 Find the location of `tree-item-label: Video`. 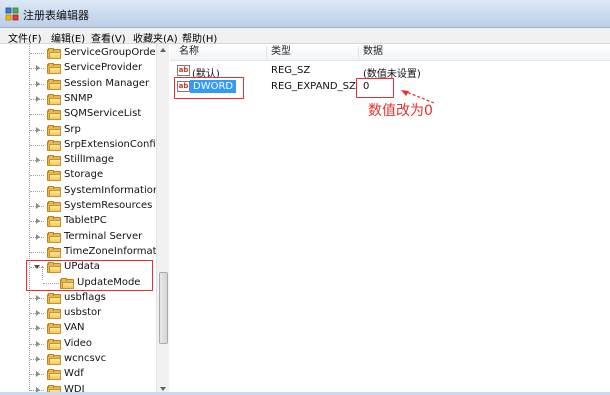

tree-item-label: Video is located at coordinates (78, 343).